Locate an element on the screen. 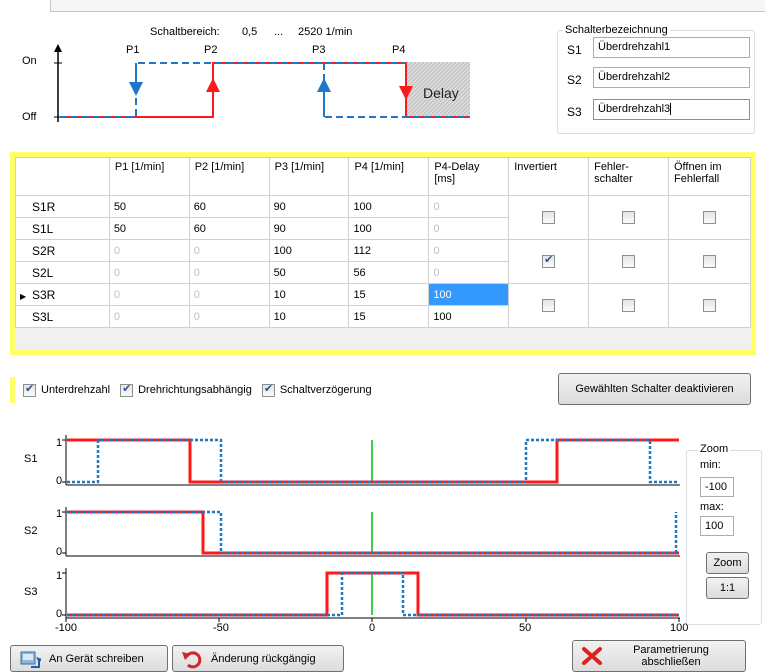 This screenshot has height=672, width=765. plot-xtick-m50: -50 is located at coordinates (221, 628).